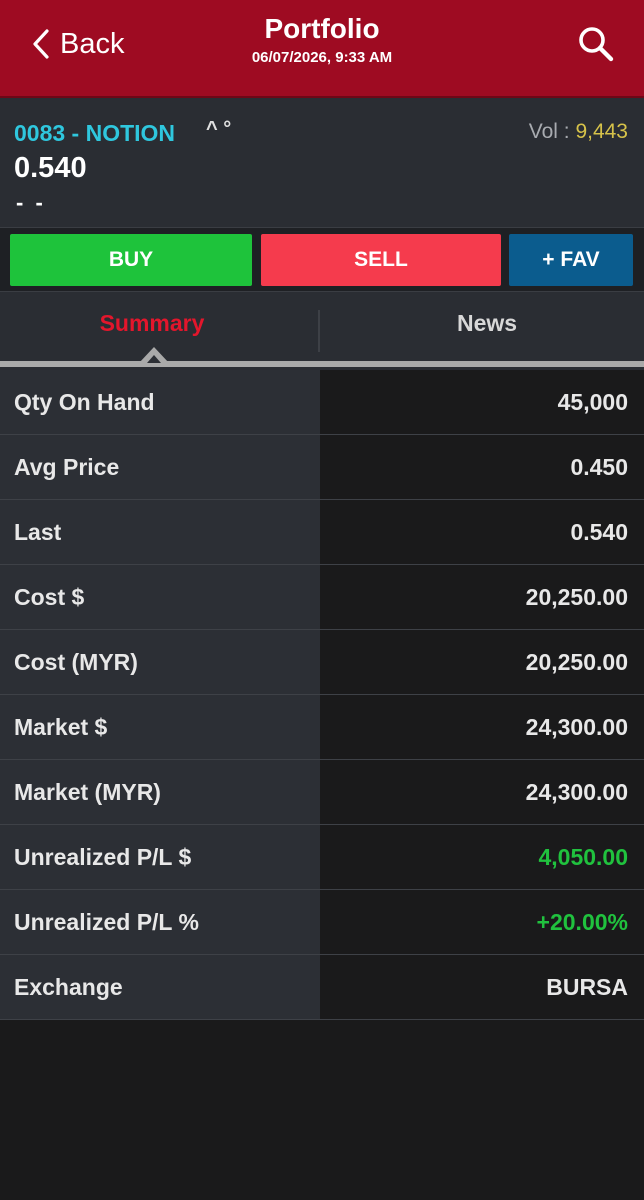  I want to click on table-row: Unrealized P/L $ 4,050.00, so click(322, 857).